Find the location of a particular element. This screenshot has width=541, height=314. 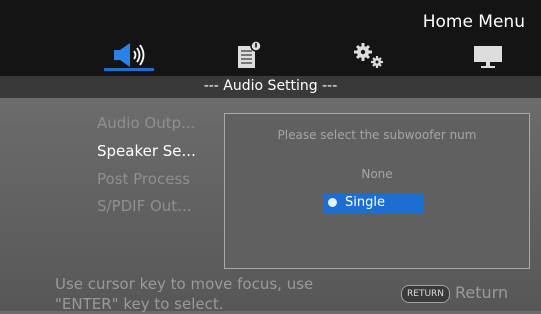

option-single-label: Single is located at coordinates (365, 202).